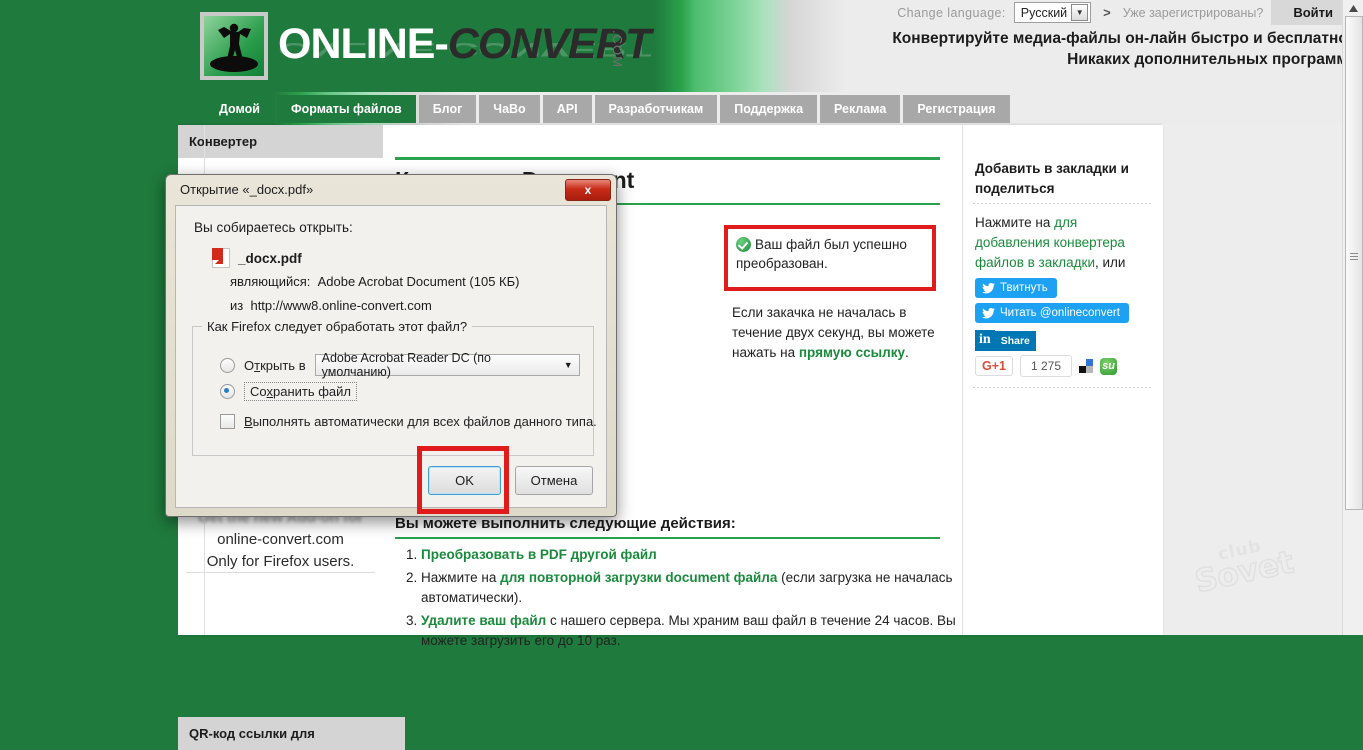 The image size is (1363, 750). Describe the element at coordinates (280, 141) in the screenshot. I see `sidebar-header-converter: Конвертер` at that location.